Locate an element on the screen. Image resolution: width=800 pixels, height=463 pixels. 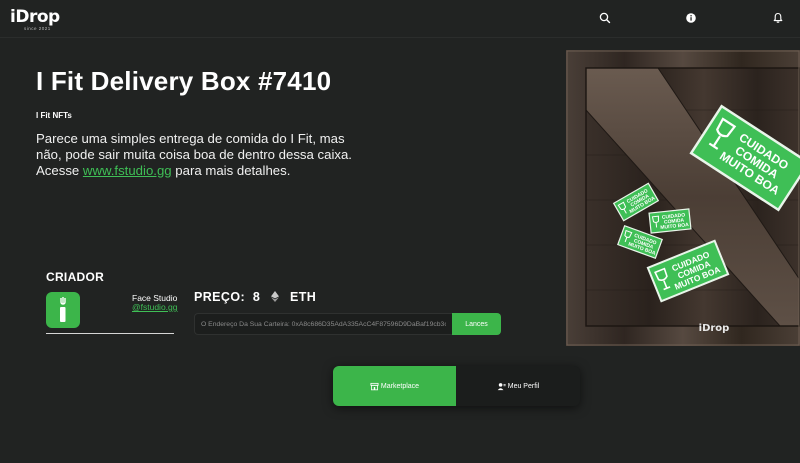
nft-title: I Fit Delivery Box #7410 is located at coordinates (184, 81).